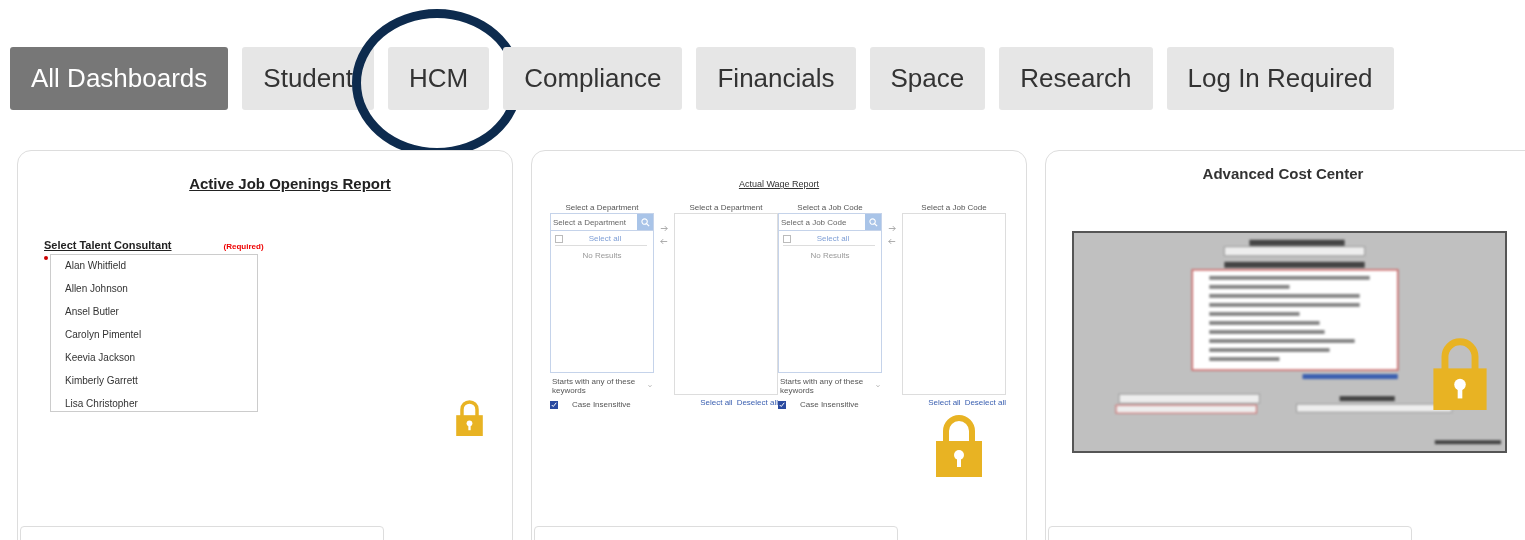 This screenshot has width=1525, height=540. What do you see at coordinates (1076, 78) in the screenshot?
I see `dashboard-tab: Research` at bounding box center [1076, 78].